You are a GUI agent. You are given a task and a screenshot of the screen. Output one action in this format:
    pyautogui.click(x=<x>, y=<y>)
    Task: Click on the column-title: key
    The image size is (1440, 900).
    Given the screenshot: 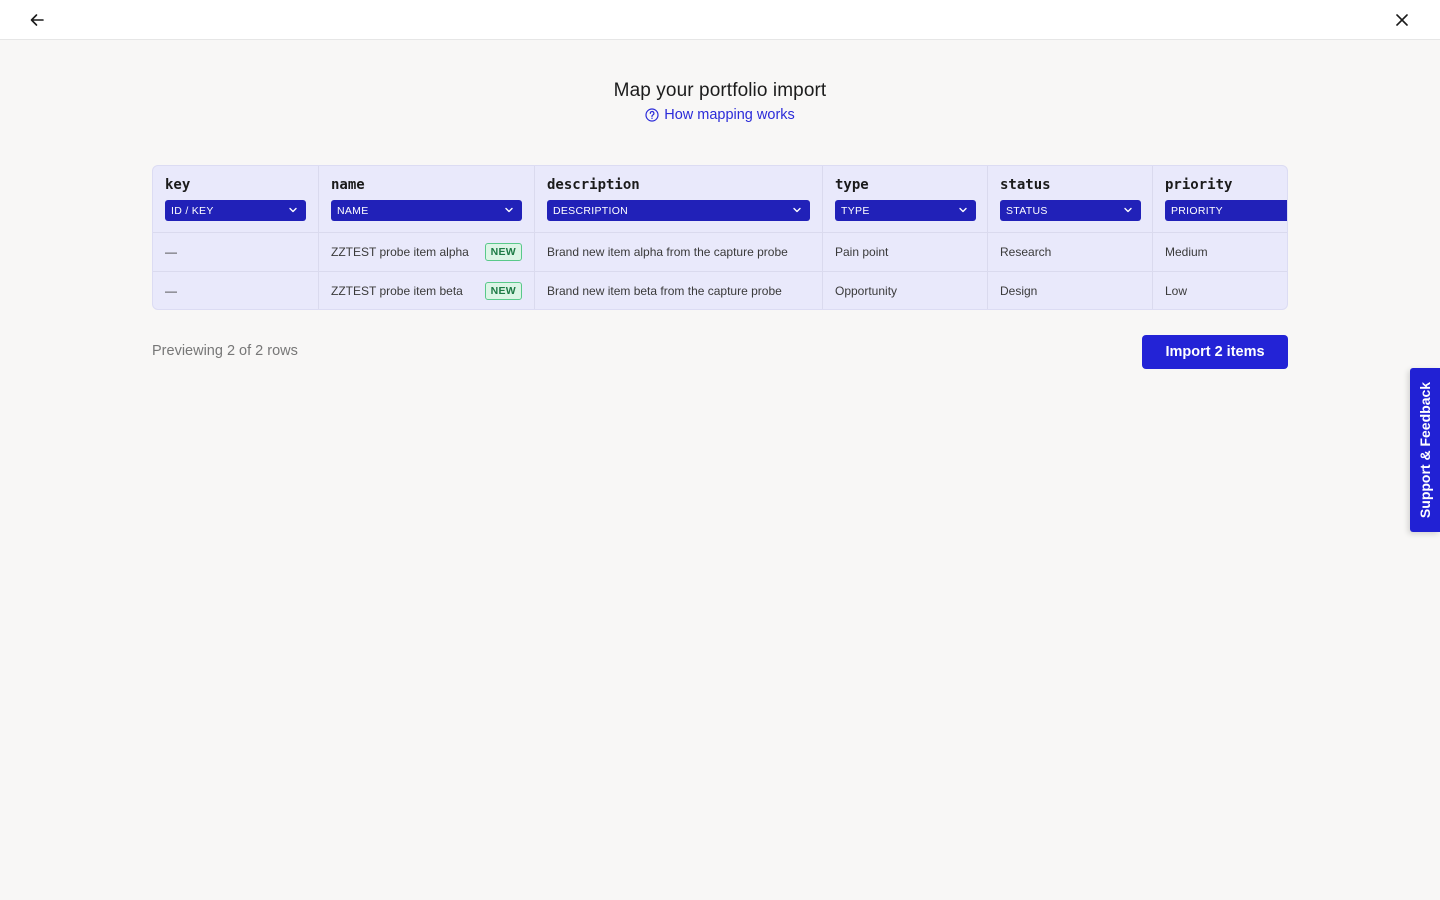 What is the action you would take?
    pyautogui.click(x=178, y=185)
    